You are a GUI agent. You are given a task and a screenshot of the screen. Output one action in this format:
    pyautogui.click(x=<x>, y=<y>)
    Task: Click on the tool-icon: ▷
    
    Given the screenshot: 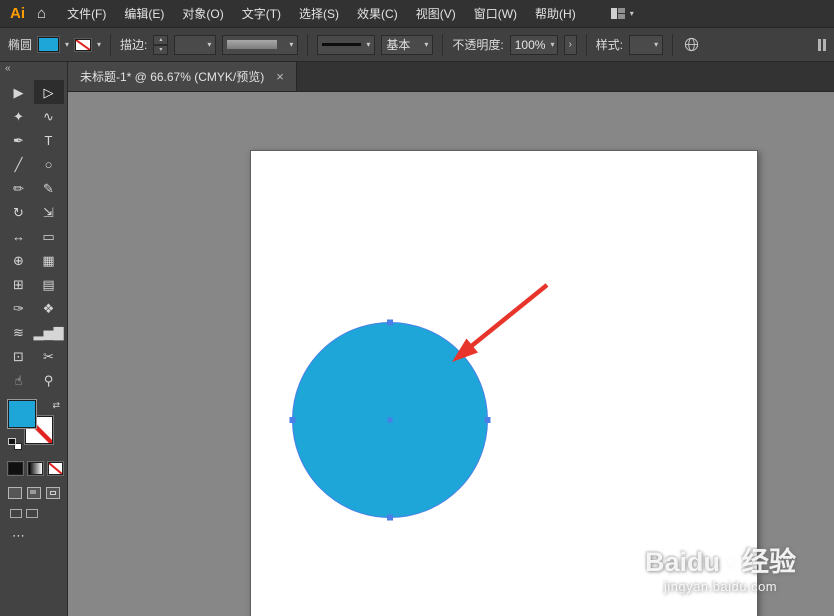 What is the action you would take?
    pyautogui.click(x=48, y=92)
    